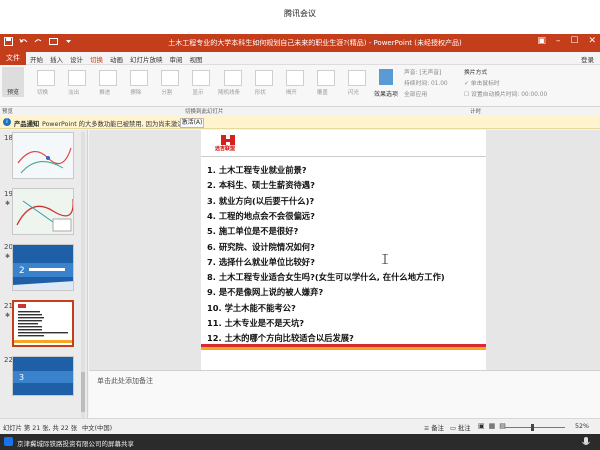 The height and width of the screenshot is (450, 600). Describe the element at coordinates (43, 267) in the screenshot. I see `slide-thumbnail-20: 2` at that location.